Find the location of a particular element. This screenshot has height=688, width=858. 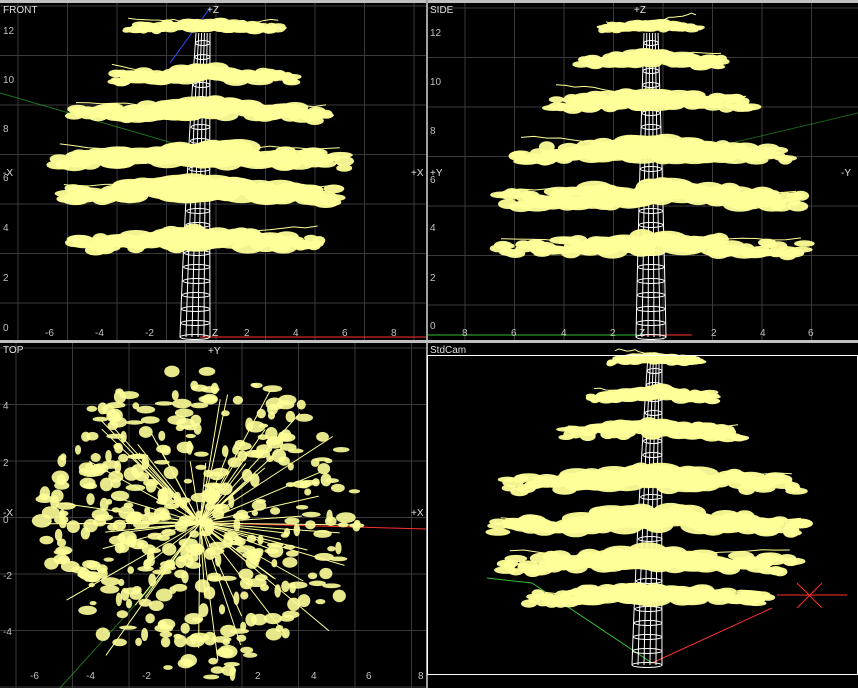

front-x-tick: 8 is located at coordinates (394, 333).